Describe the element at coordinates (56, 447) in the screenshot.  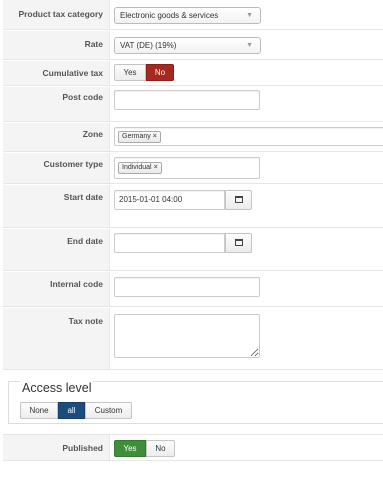
I see `published-label: Published` at that location.